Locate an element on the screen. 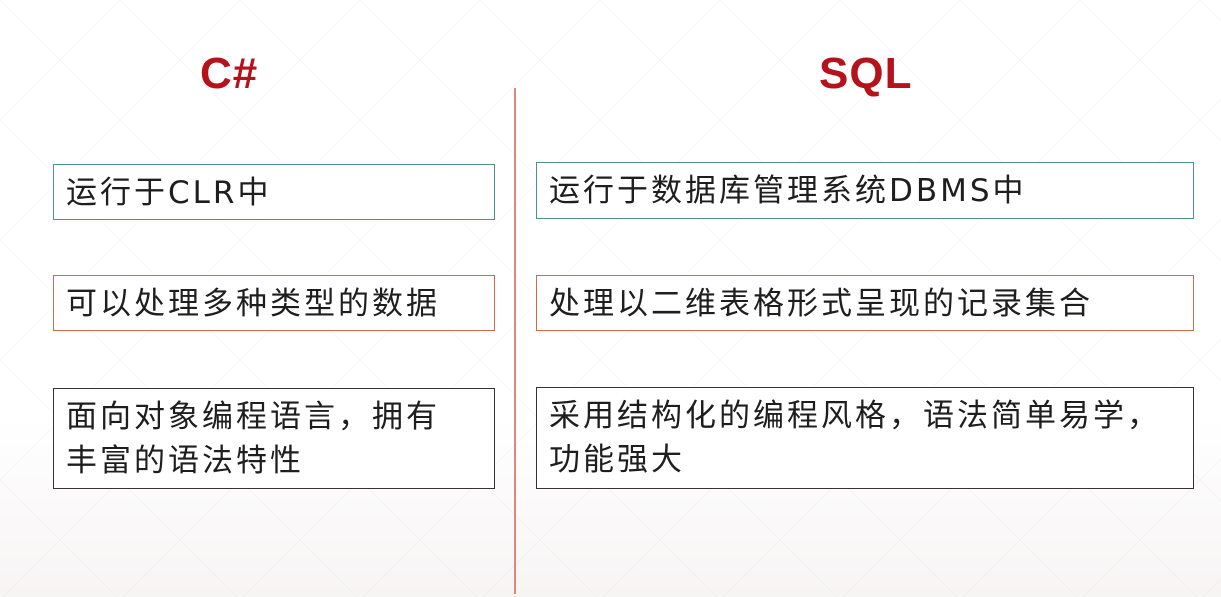  csharp-paradigm-text-line2: 丰富的语法特性 is located at coordinates (185, 461).